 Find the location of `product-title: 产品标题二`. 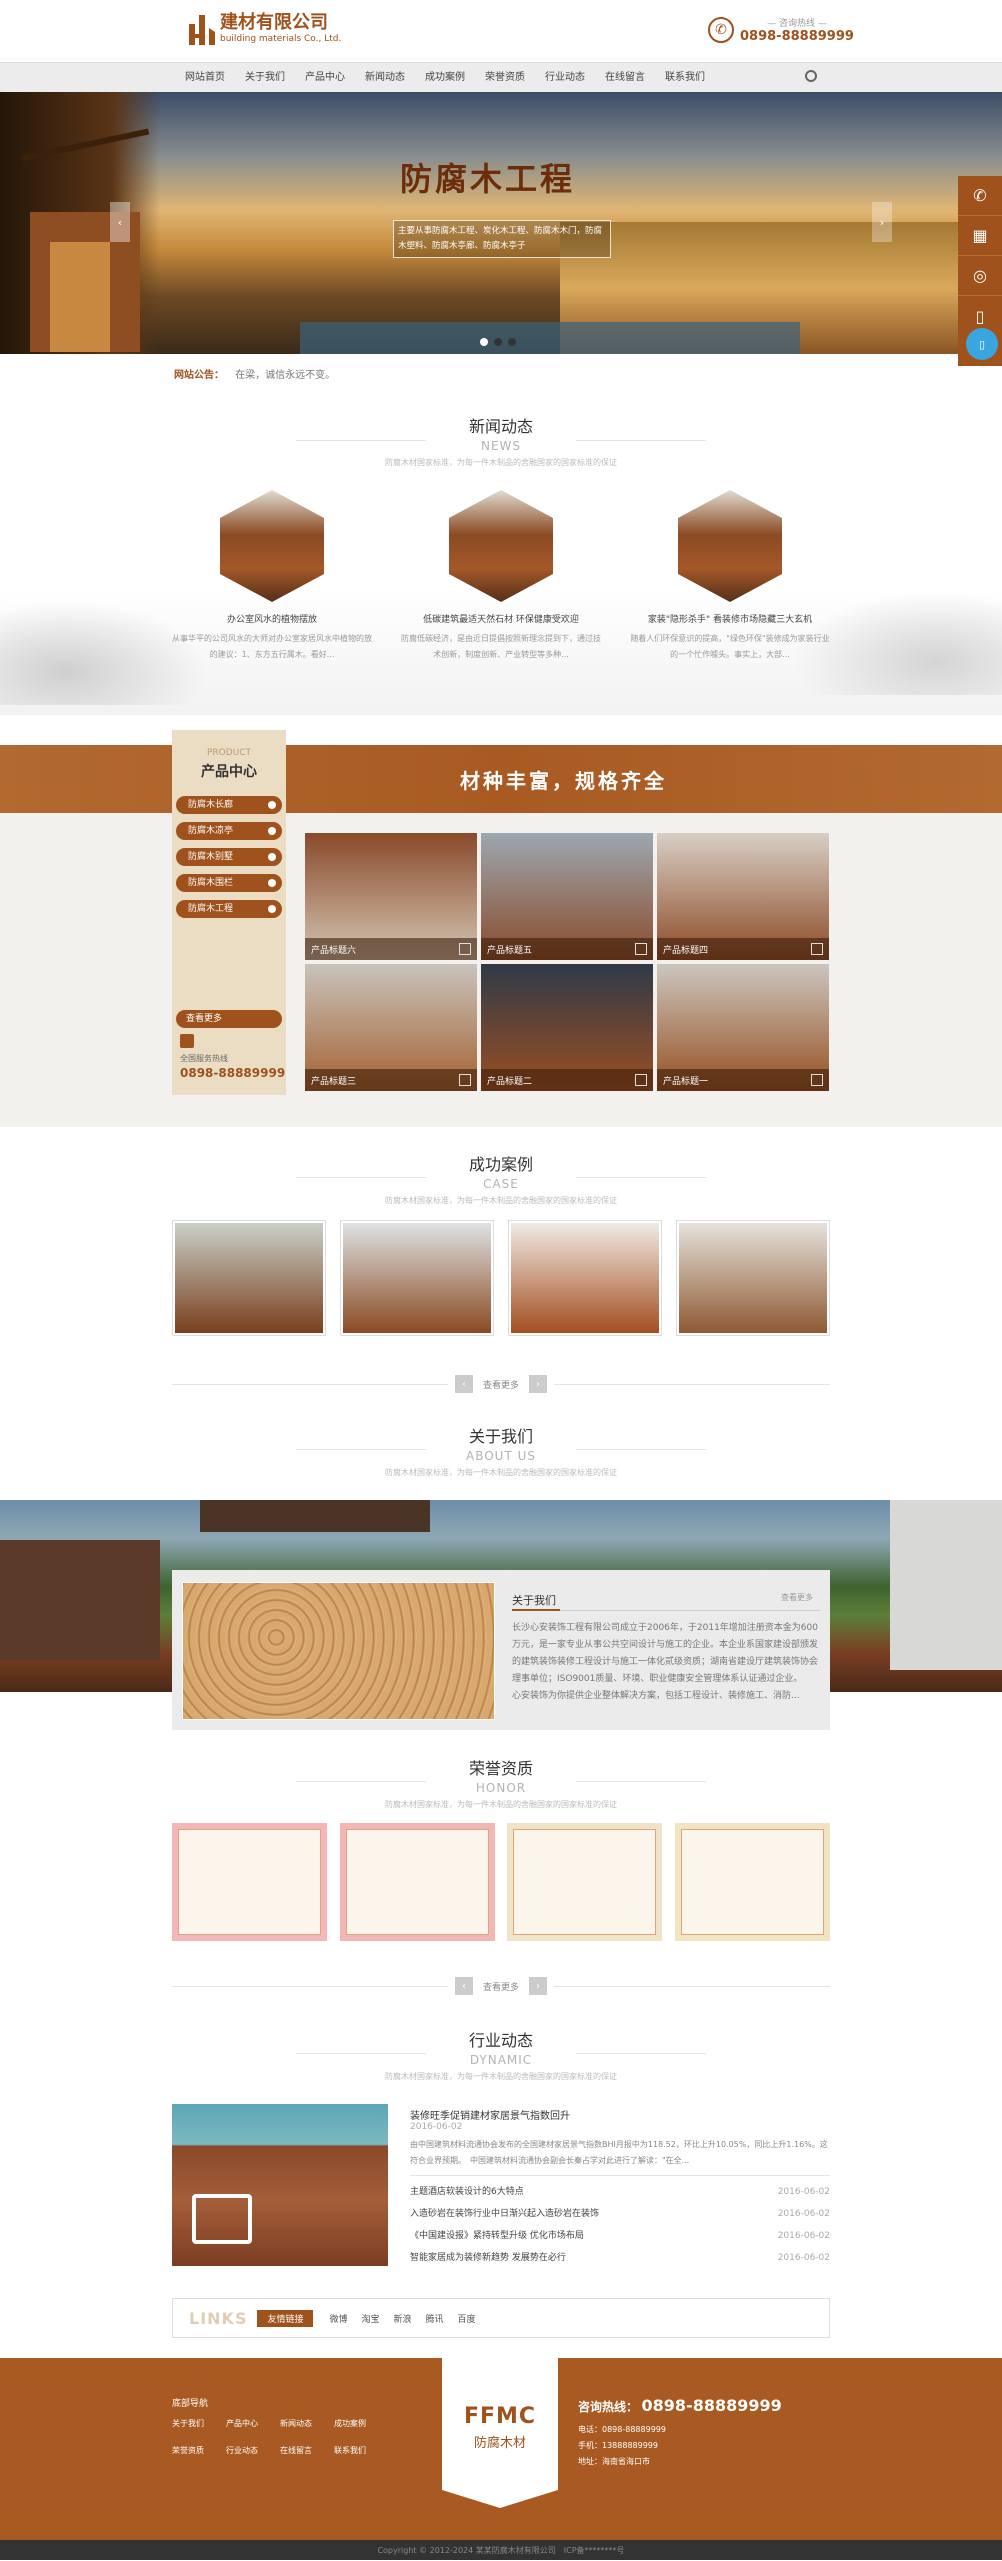

product-title: 产品标题二 is located at coordinates (510, 1081).